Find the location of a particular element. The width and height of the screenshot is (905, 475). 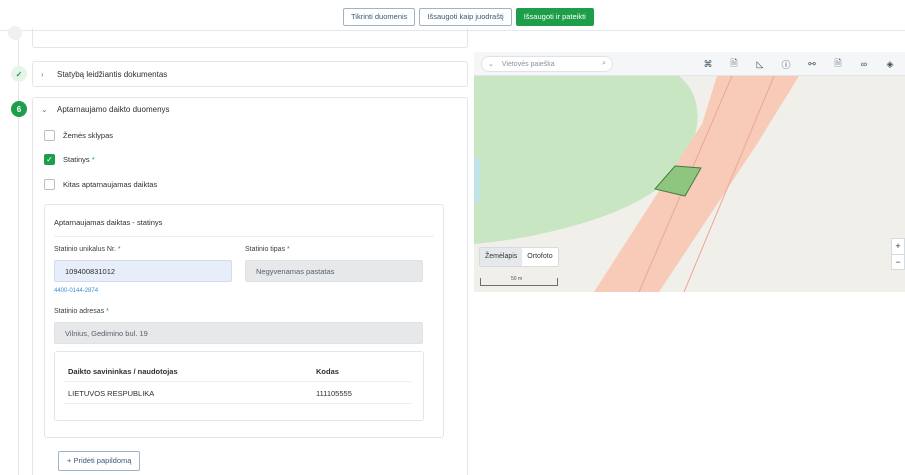

checkbox-land-plot: Žemės sklypas is located at coordinates (78, 135).